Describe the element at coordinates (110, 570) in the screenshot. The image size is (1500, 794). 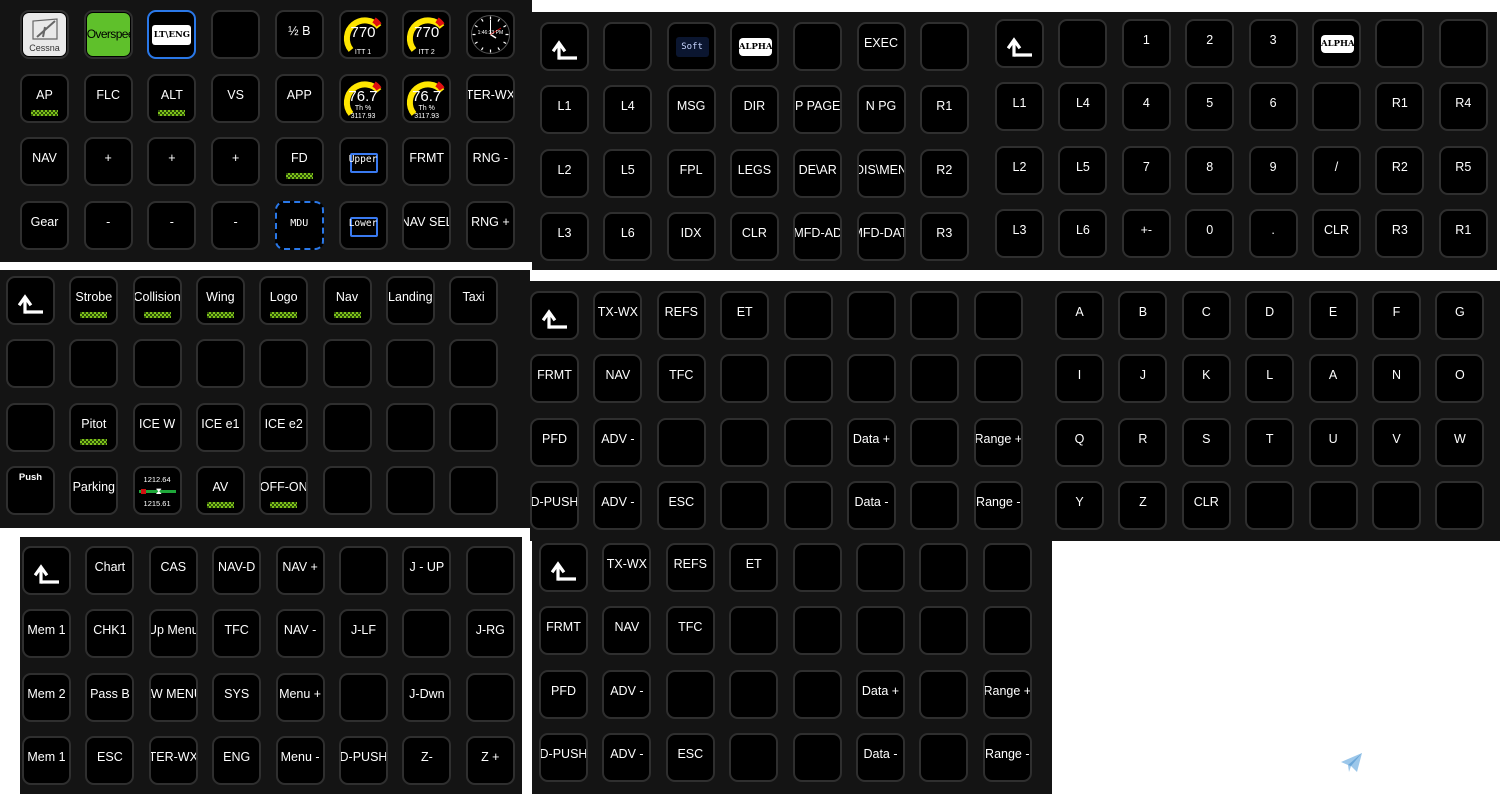
I see `key-chart: Chart` at that location.